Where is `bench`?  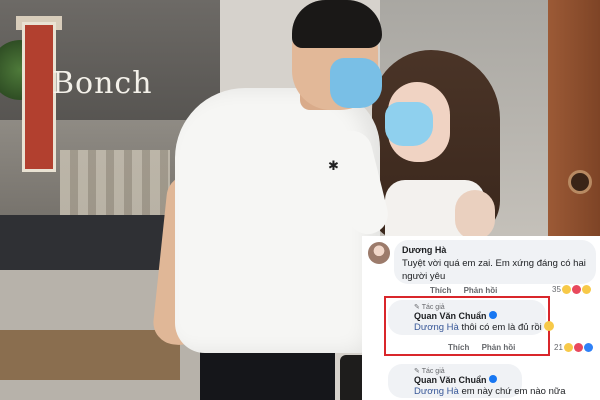
bench is located at coordinates (90, 355).